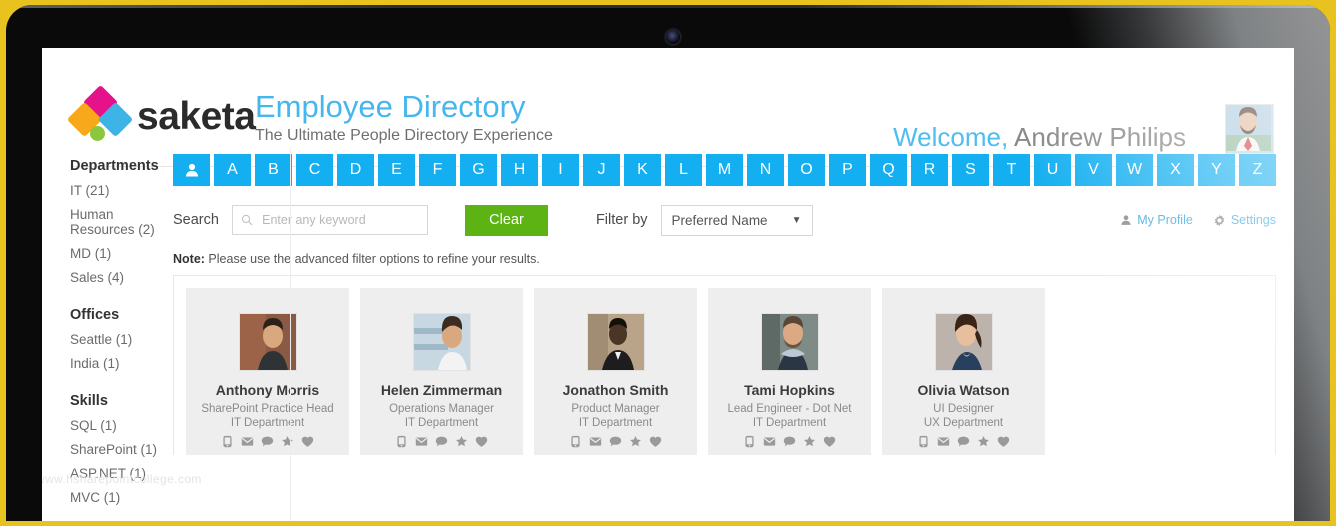  What do you see at coordinates (121, 497) in the screenshot?
I see `sidebar-item-mvc: MVC (1)` at bounding box center [121, 497].